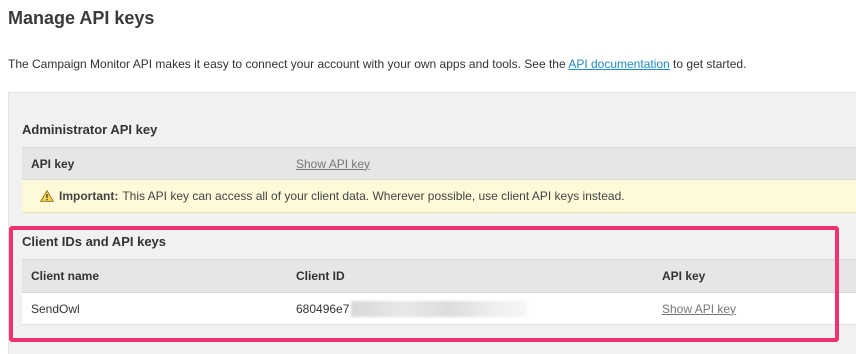 This screenshot has width=856, height=354. I want to click on client-name-cell: SendOwl, so click(55, 308).